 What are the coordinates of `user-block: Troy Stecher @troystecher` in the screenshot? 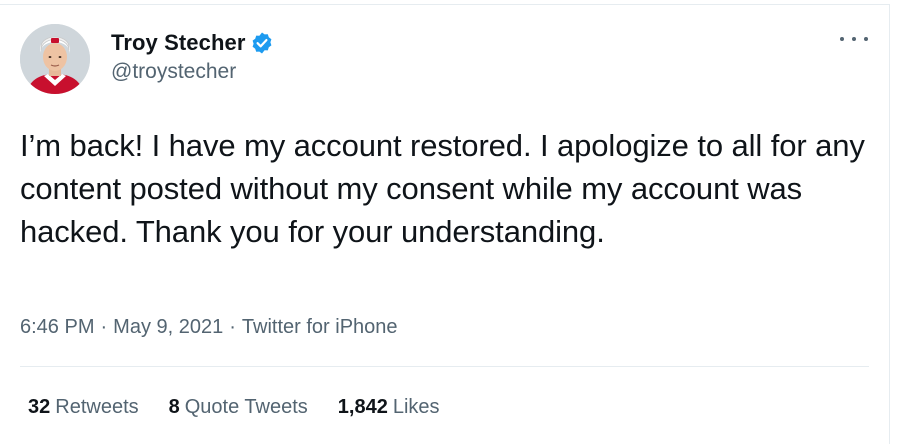 It's located at (192, 56).